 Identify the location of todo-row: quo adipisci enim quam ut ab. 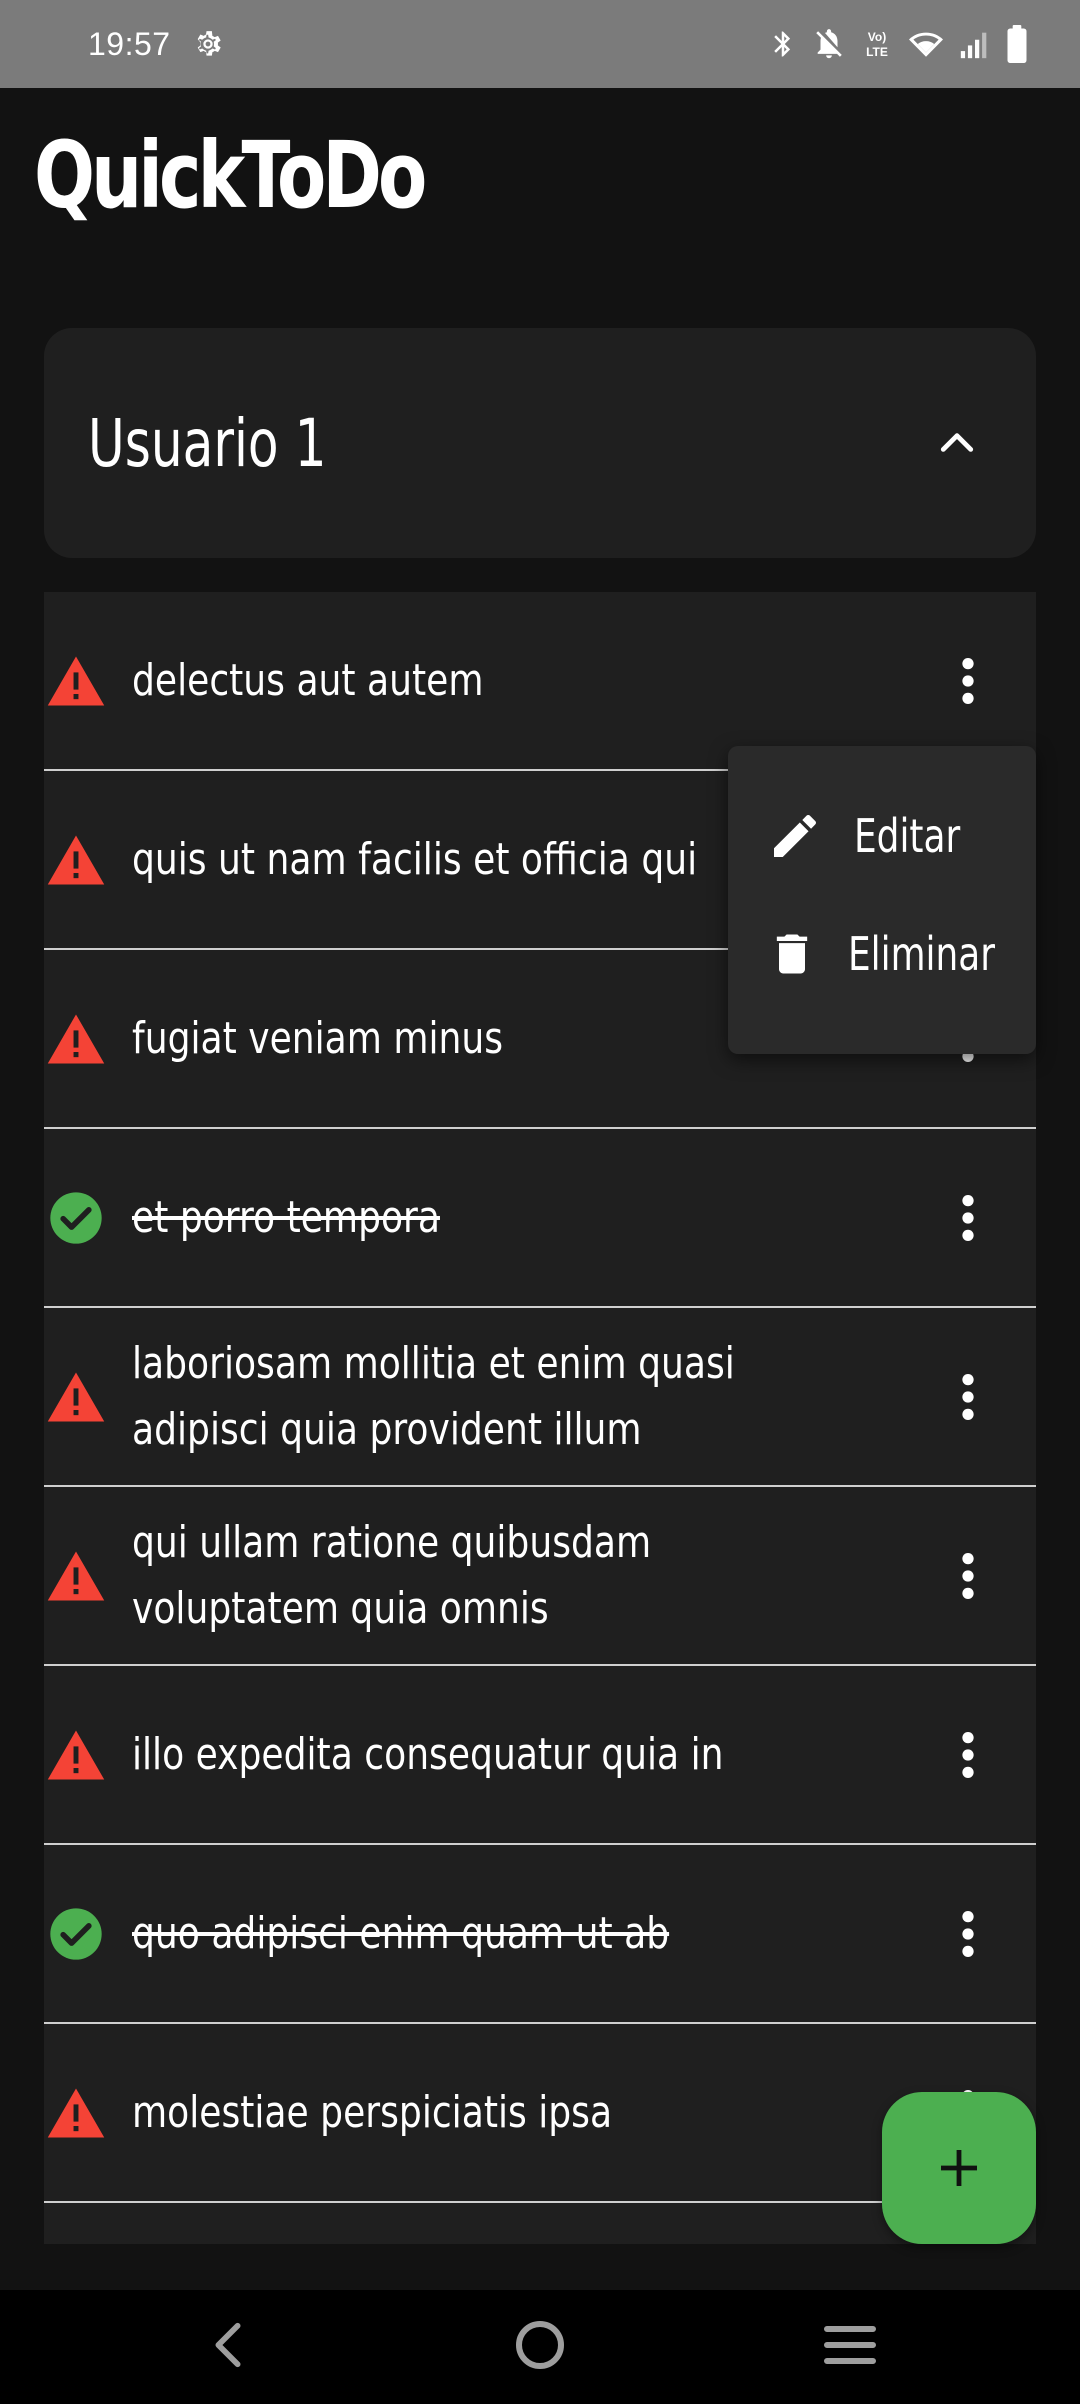
(540, 1934).